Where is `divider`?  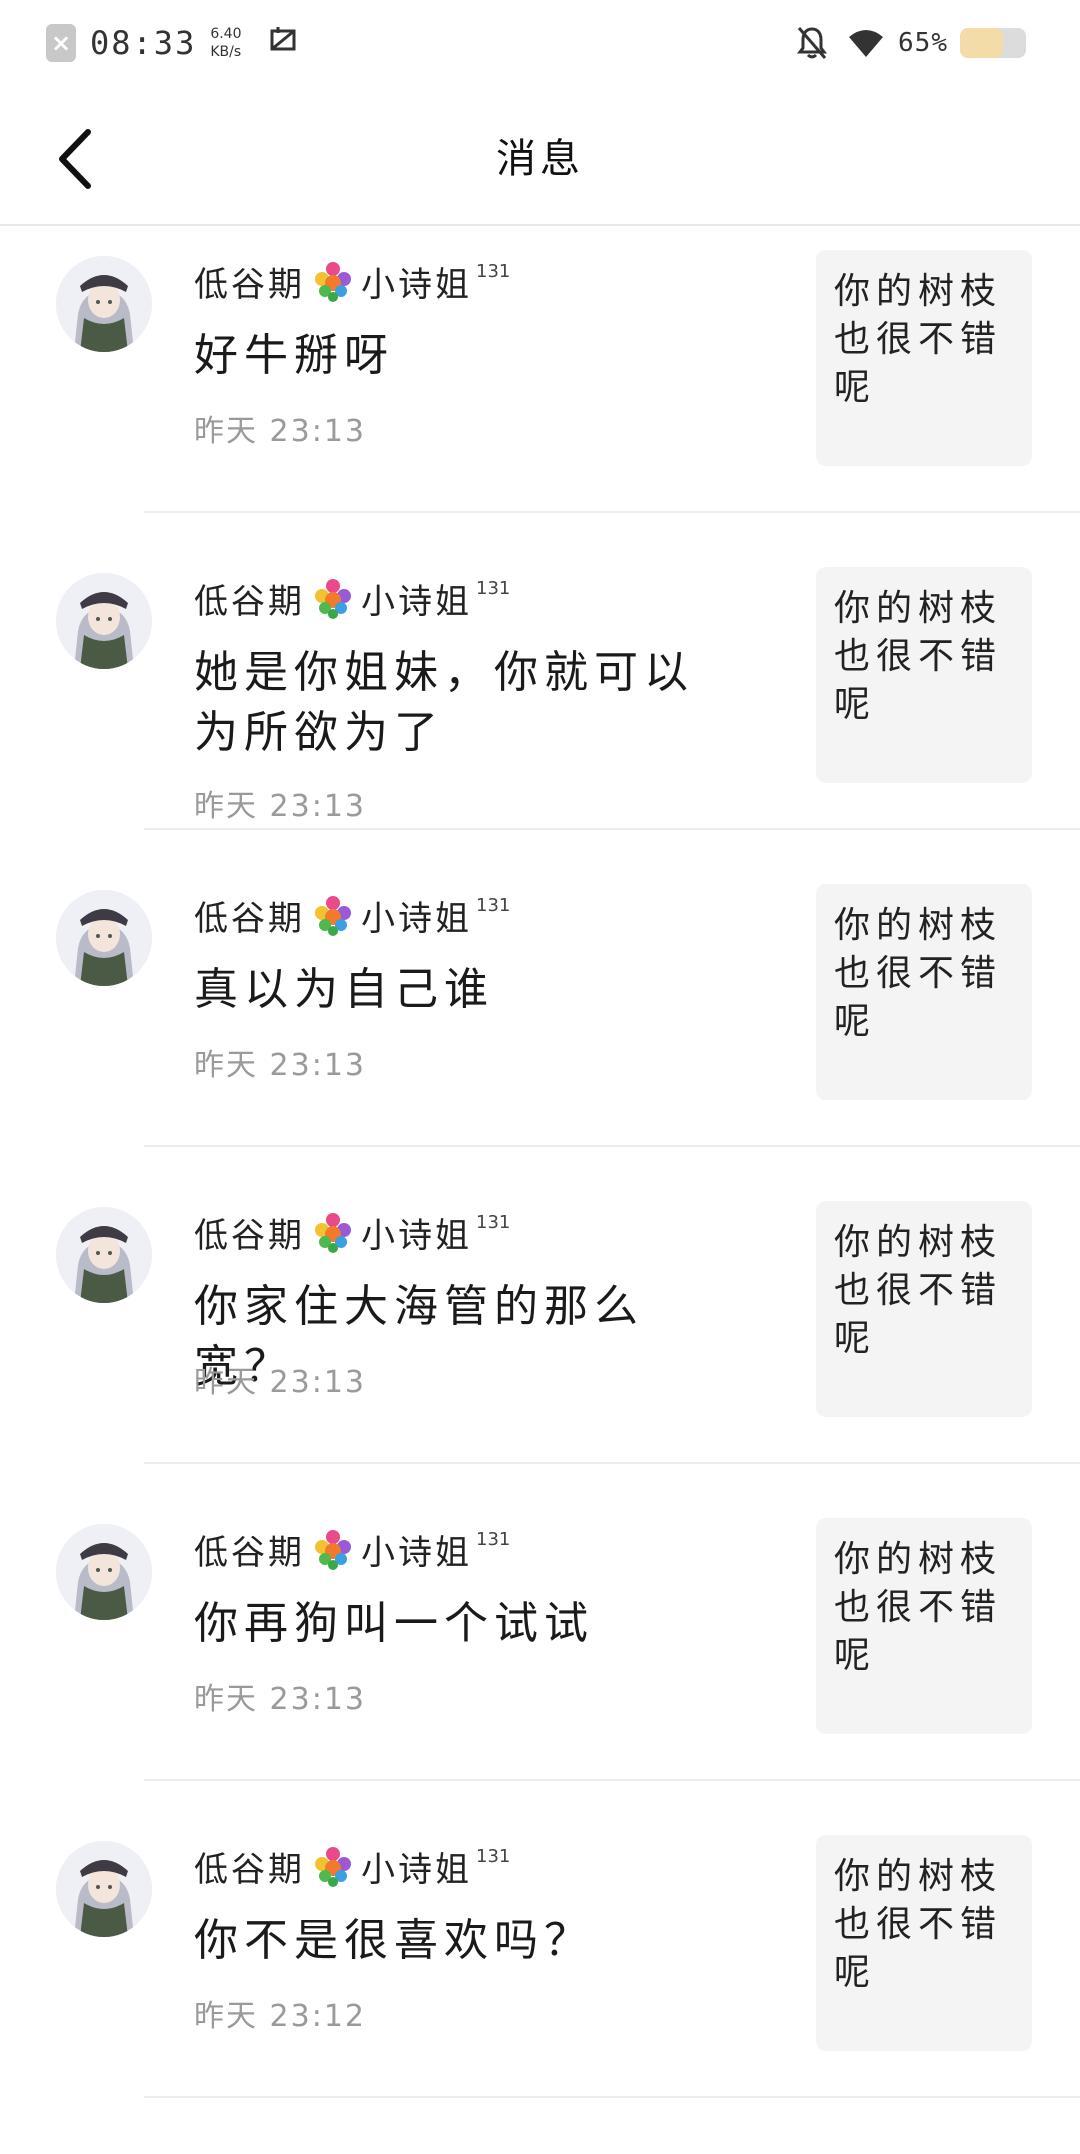
divider is located at coordinates (612, 2097).